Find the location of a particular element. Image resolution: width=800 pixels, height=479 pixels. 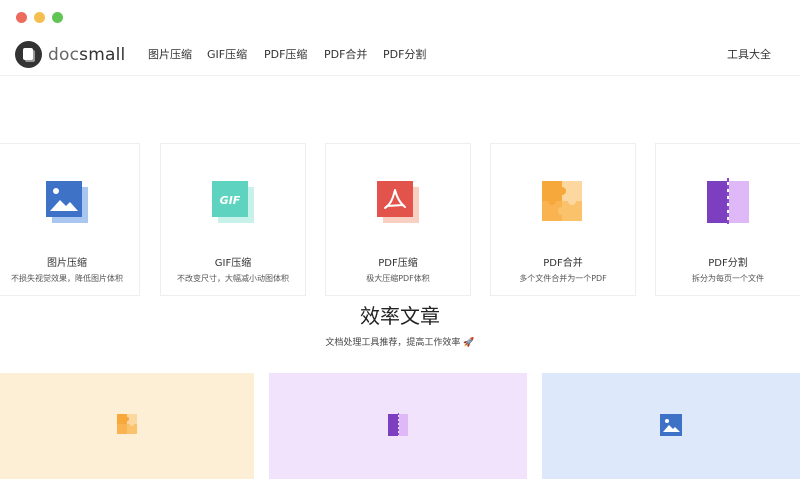

logo-text: docsmall is located at coordinates (87, 54).